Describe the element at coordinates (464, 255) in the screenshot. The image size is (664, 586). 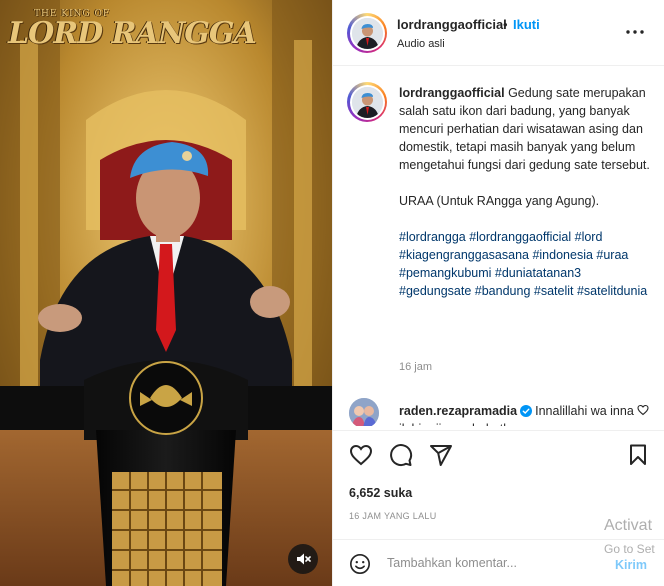
I see `hashtag-link: #kiagengranggasasana` at that location.